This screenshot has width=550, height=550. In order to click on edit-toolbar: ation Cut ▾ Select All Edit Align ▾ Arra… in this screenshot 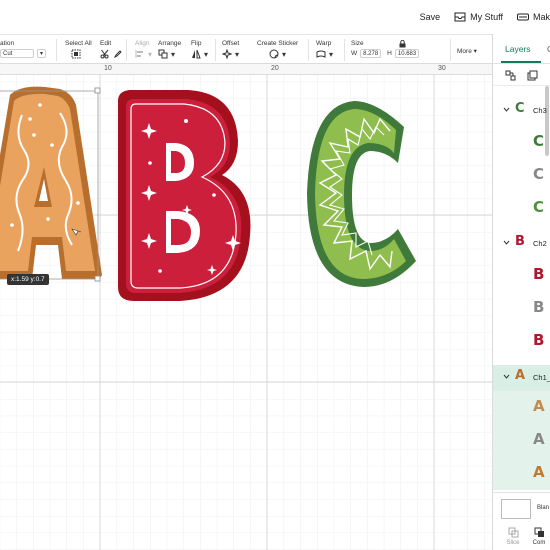, I will do `click(246, 49)`.